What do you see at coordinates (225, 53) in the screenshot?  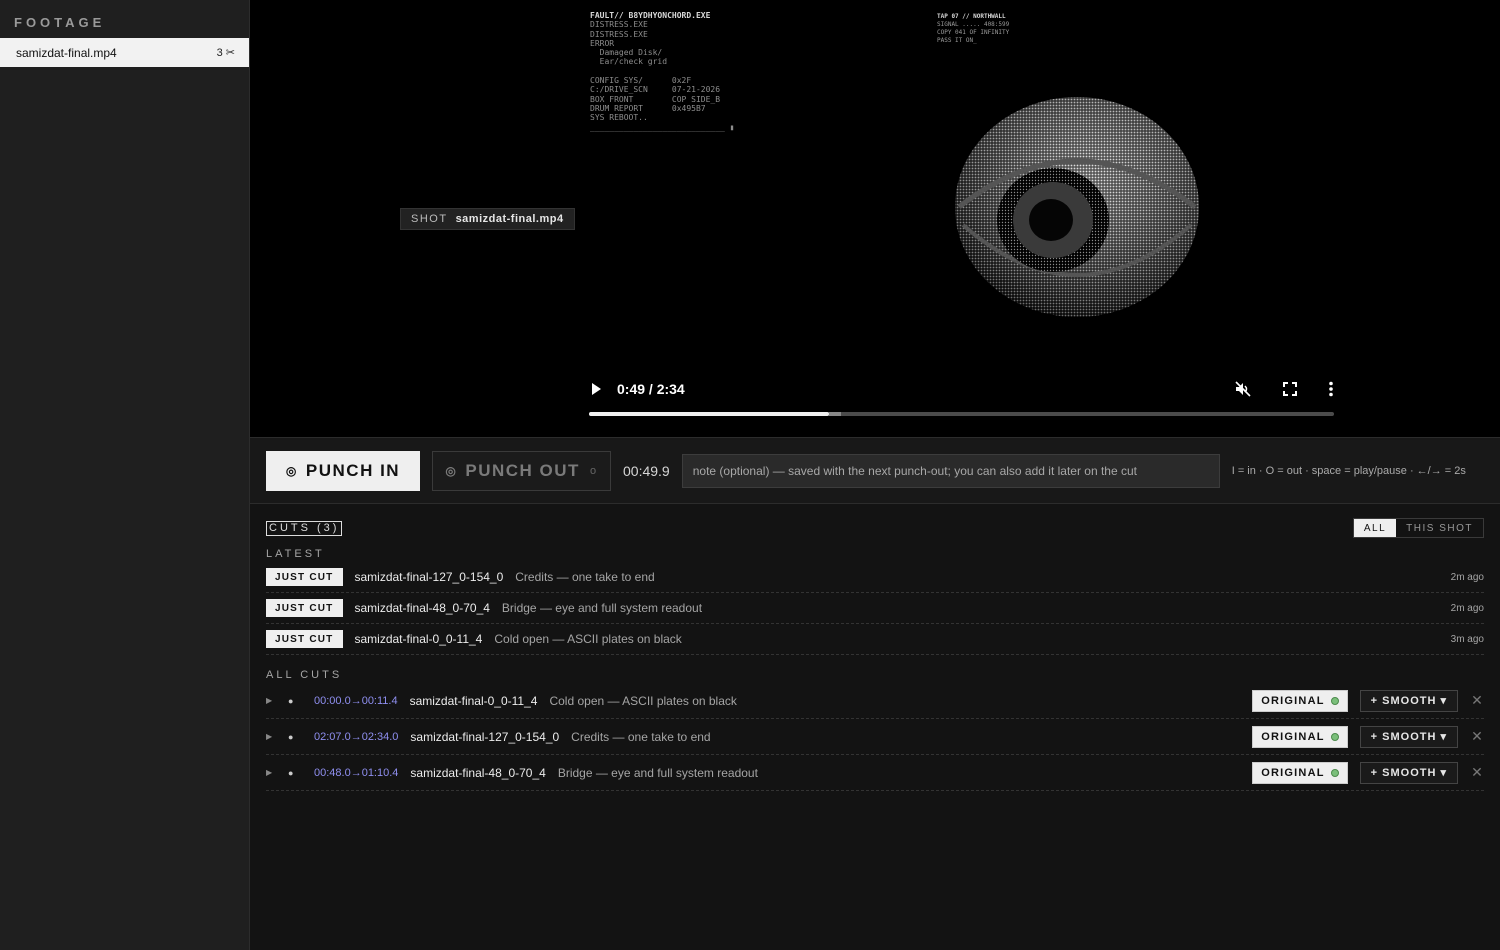 I see `file-cut-count: 3 ✂` at bounding box center [225, 53].